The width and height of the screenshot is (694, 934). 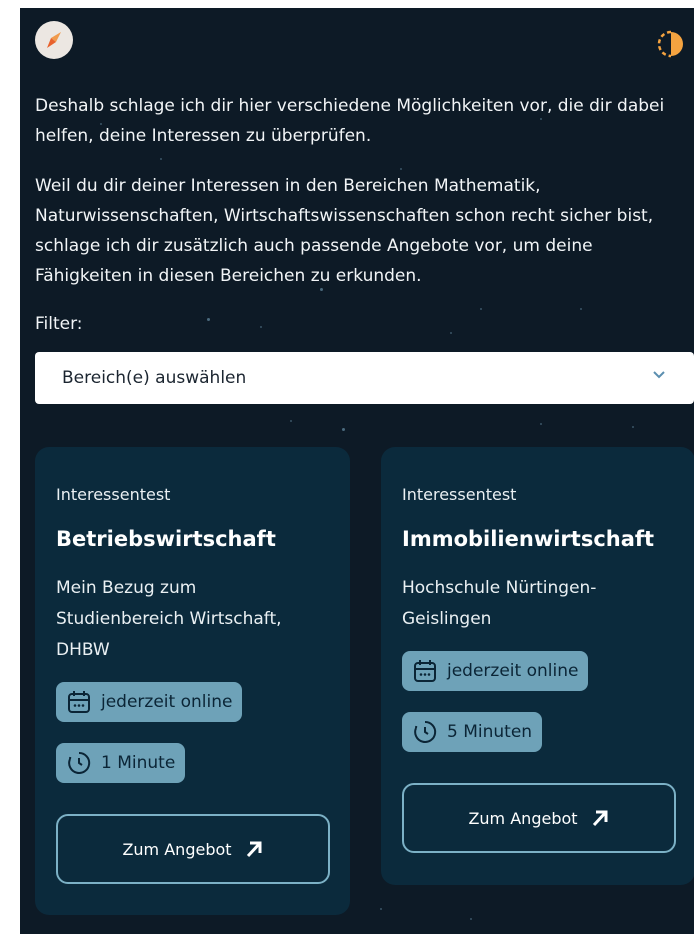 What do you see at coordinates (528, 539) in the screenshot?
I see `offer-title: Immobilienwirtschaft` at bounding box center [528, 539].